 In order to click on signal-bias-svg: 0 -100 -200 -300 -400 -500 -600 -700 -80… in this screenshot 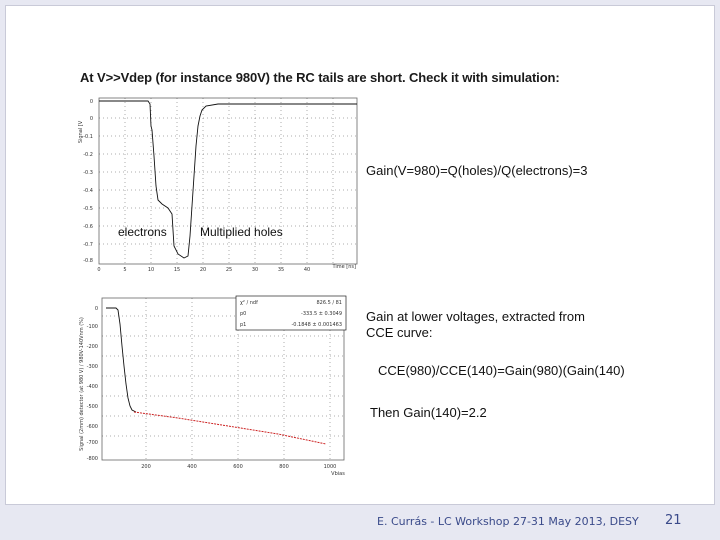, I will do `click(213, 386)`.